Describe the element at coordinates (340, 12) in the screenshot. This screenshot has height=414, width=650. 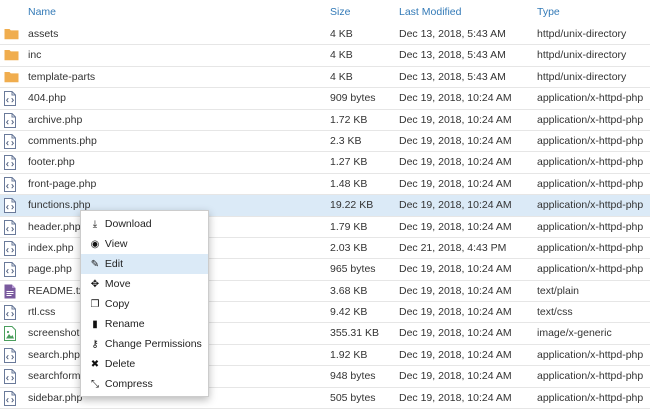
I see `column-header-size: Size` at that location.